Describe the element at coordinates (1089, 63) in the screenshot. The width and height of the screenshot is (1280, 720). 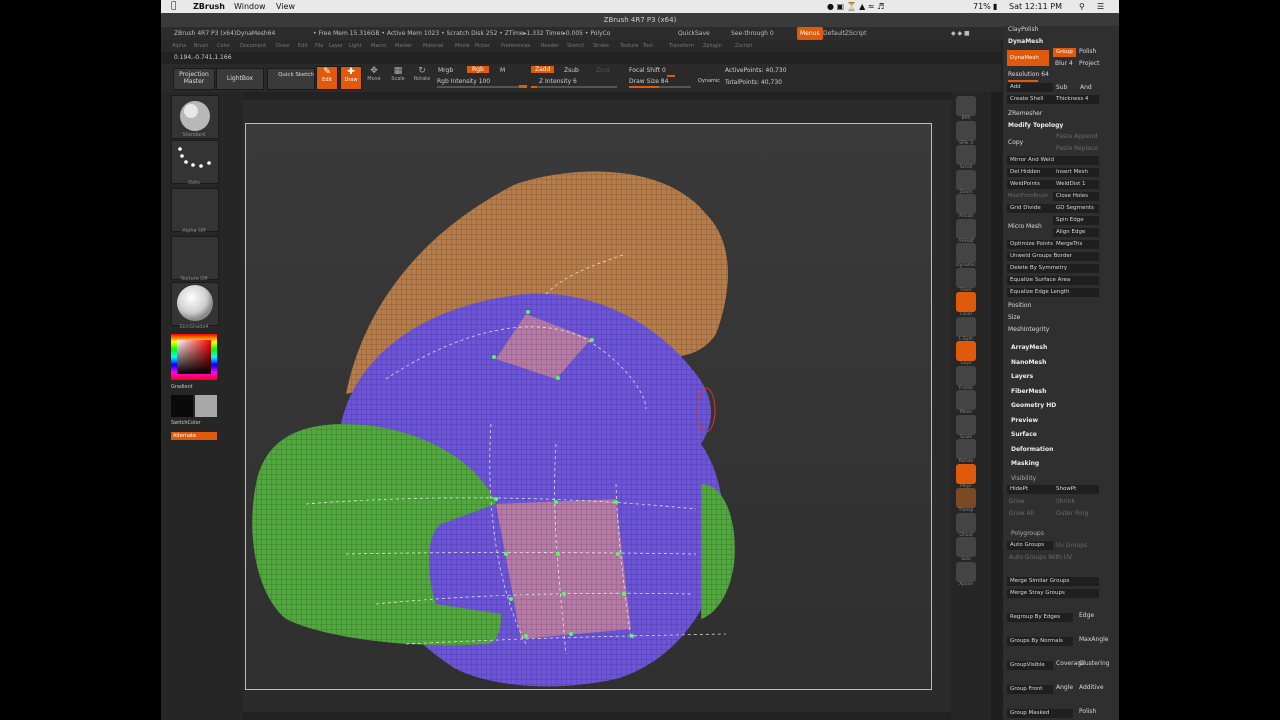
I see `project-toggle: Project` at that location.